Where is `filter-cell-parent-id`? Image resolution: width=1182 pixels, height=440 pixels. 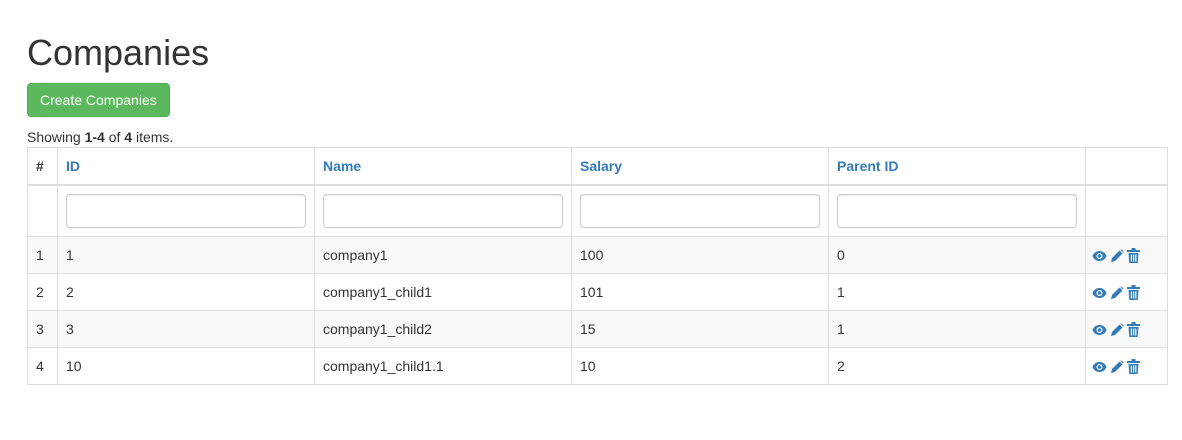 filter-cell-parent-id is located at coordinates (957, 210).